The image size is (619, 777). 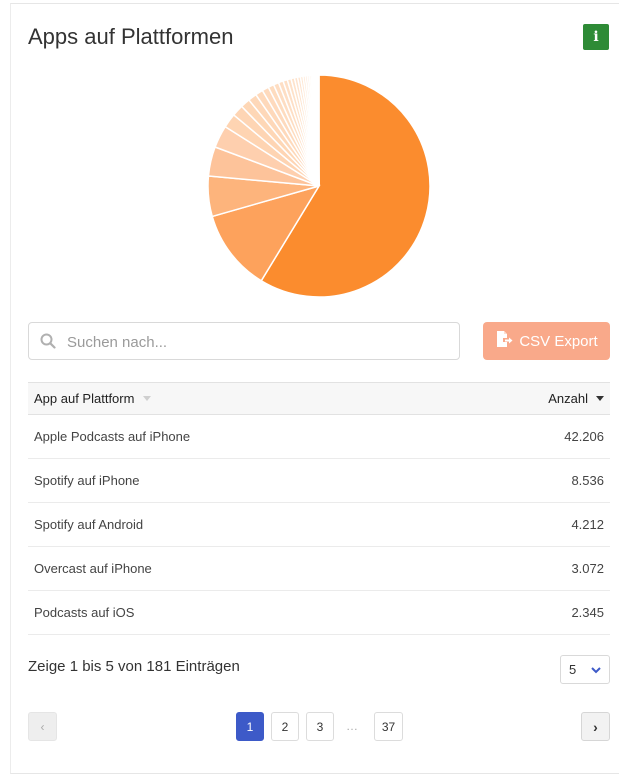 What do you see at coordinates (147, 398) in the screenshot?
I see `sort-neutral-icon` at bounding box center [147, 398].